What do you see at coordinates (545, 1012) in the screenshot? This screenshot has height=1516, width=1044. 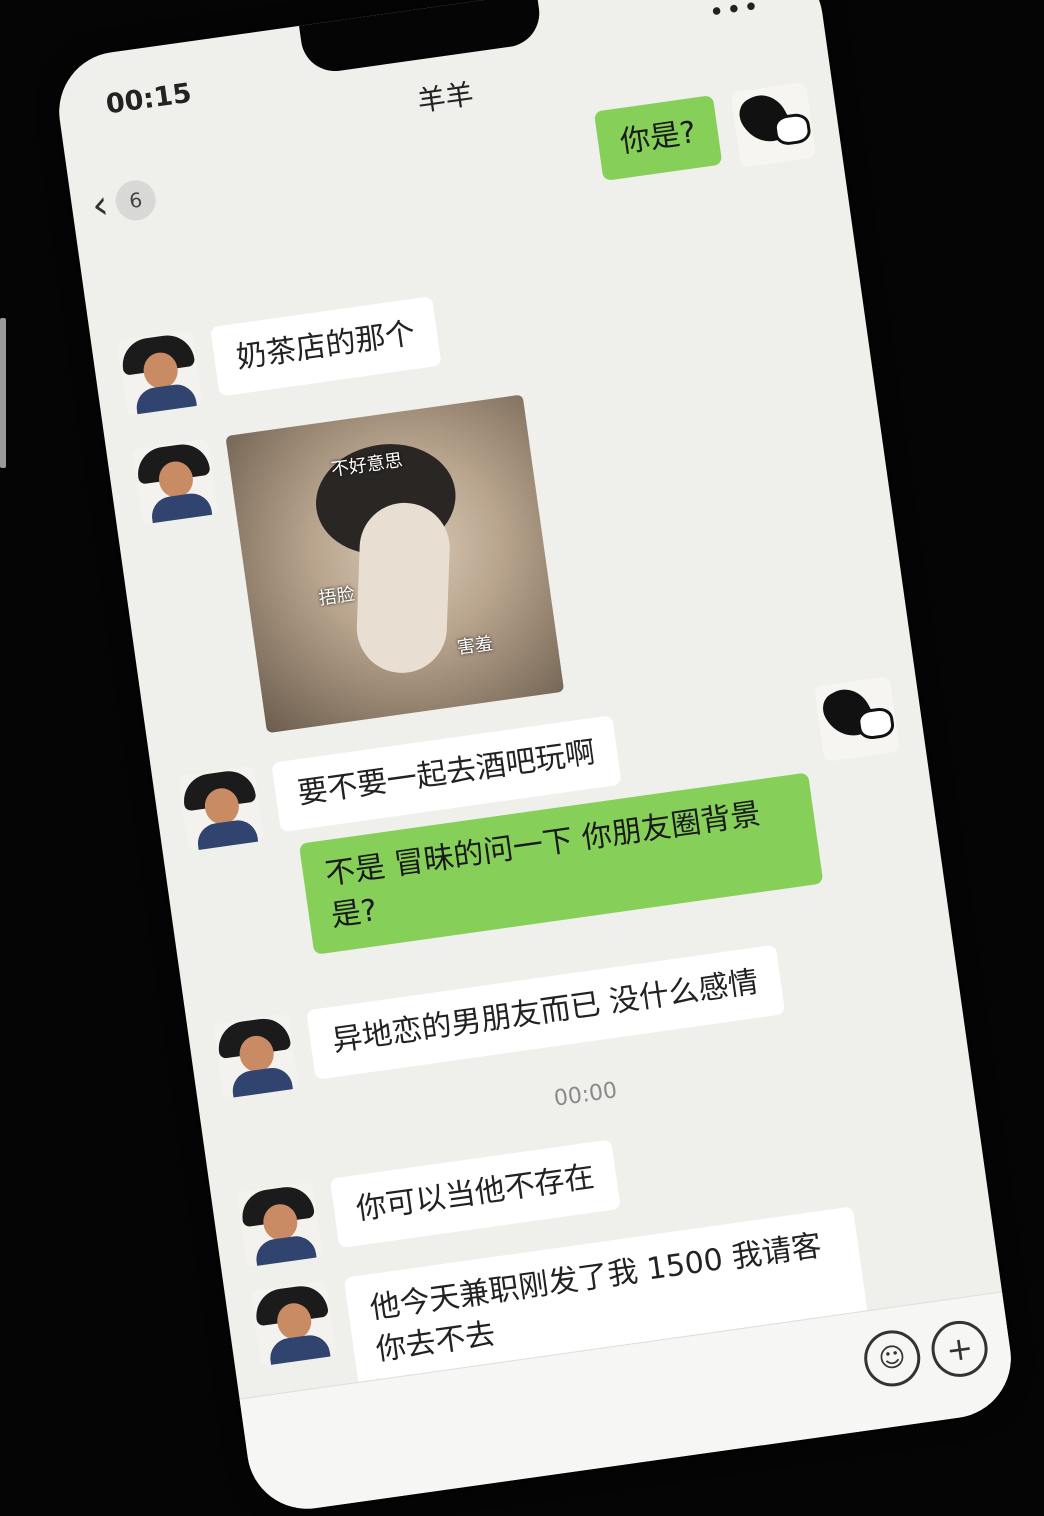 I see `message-bubble: 异地恋的男朋友而已 没什么感情` at bounding box center [545, 1012].